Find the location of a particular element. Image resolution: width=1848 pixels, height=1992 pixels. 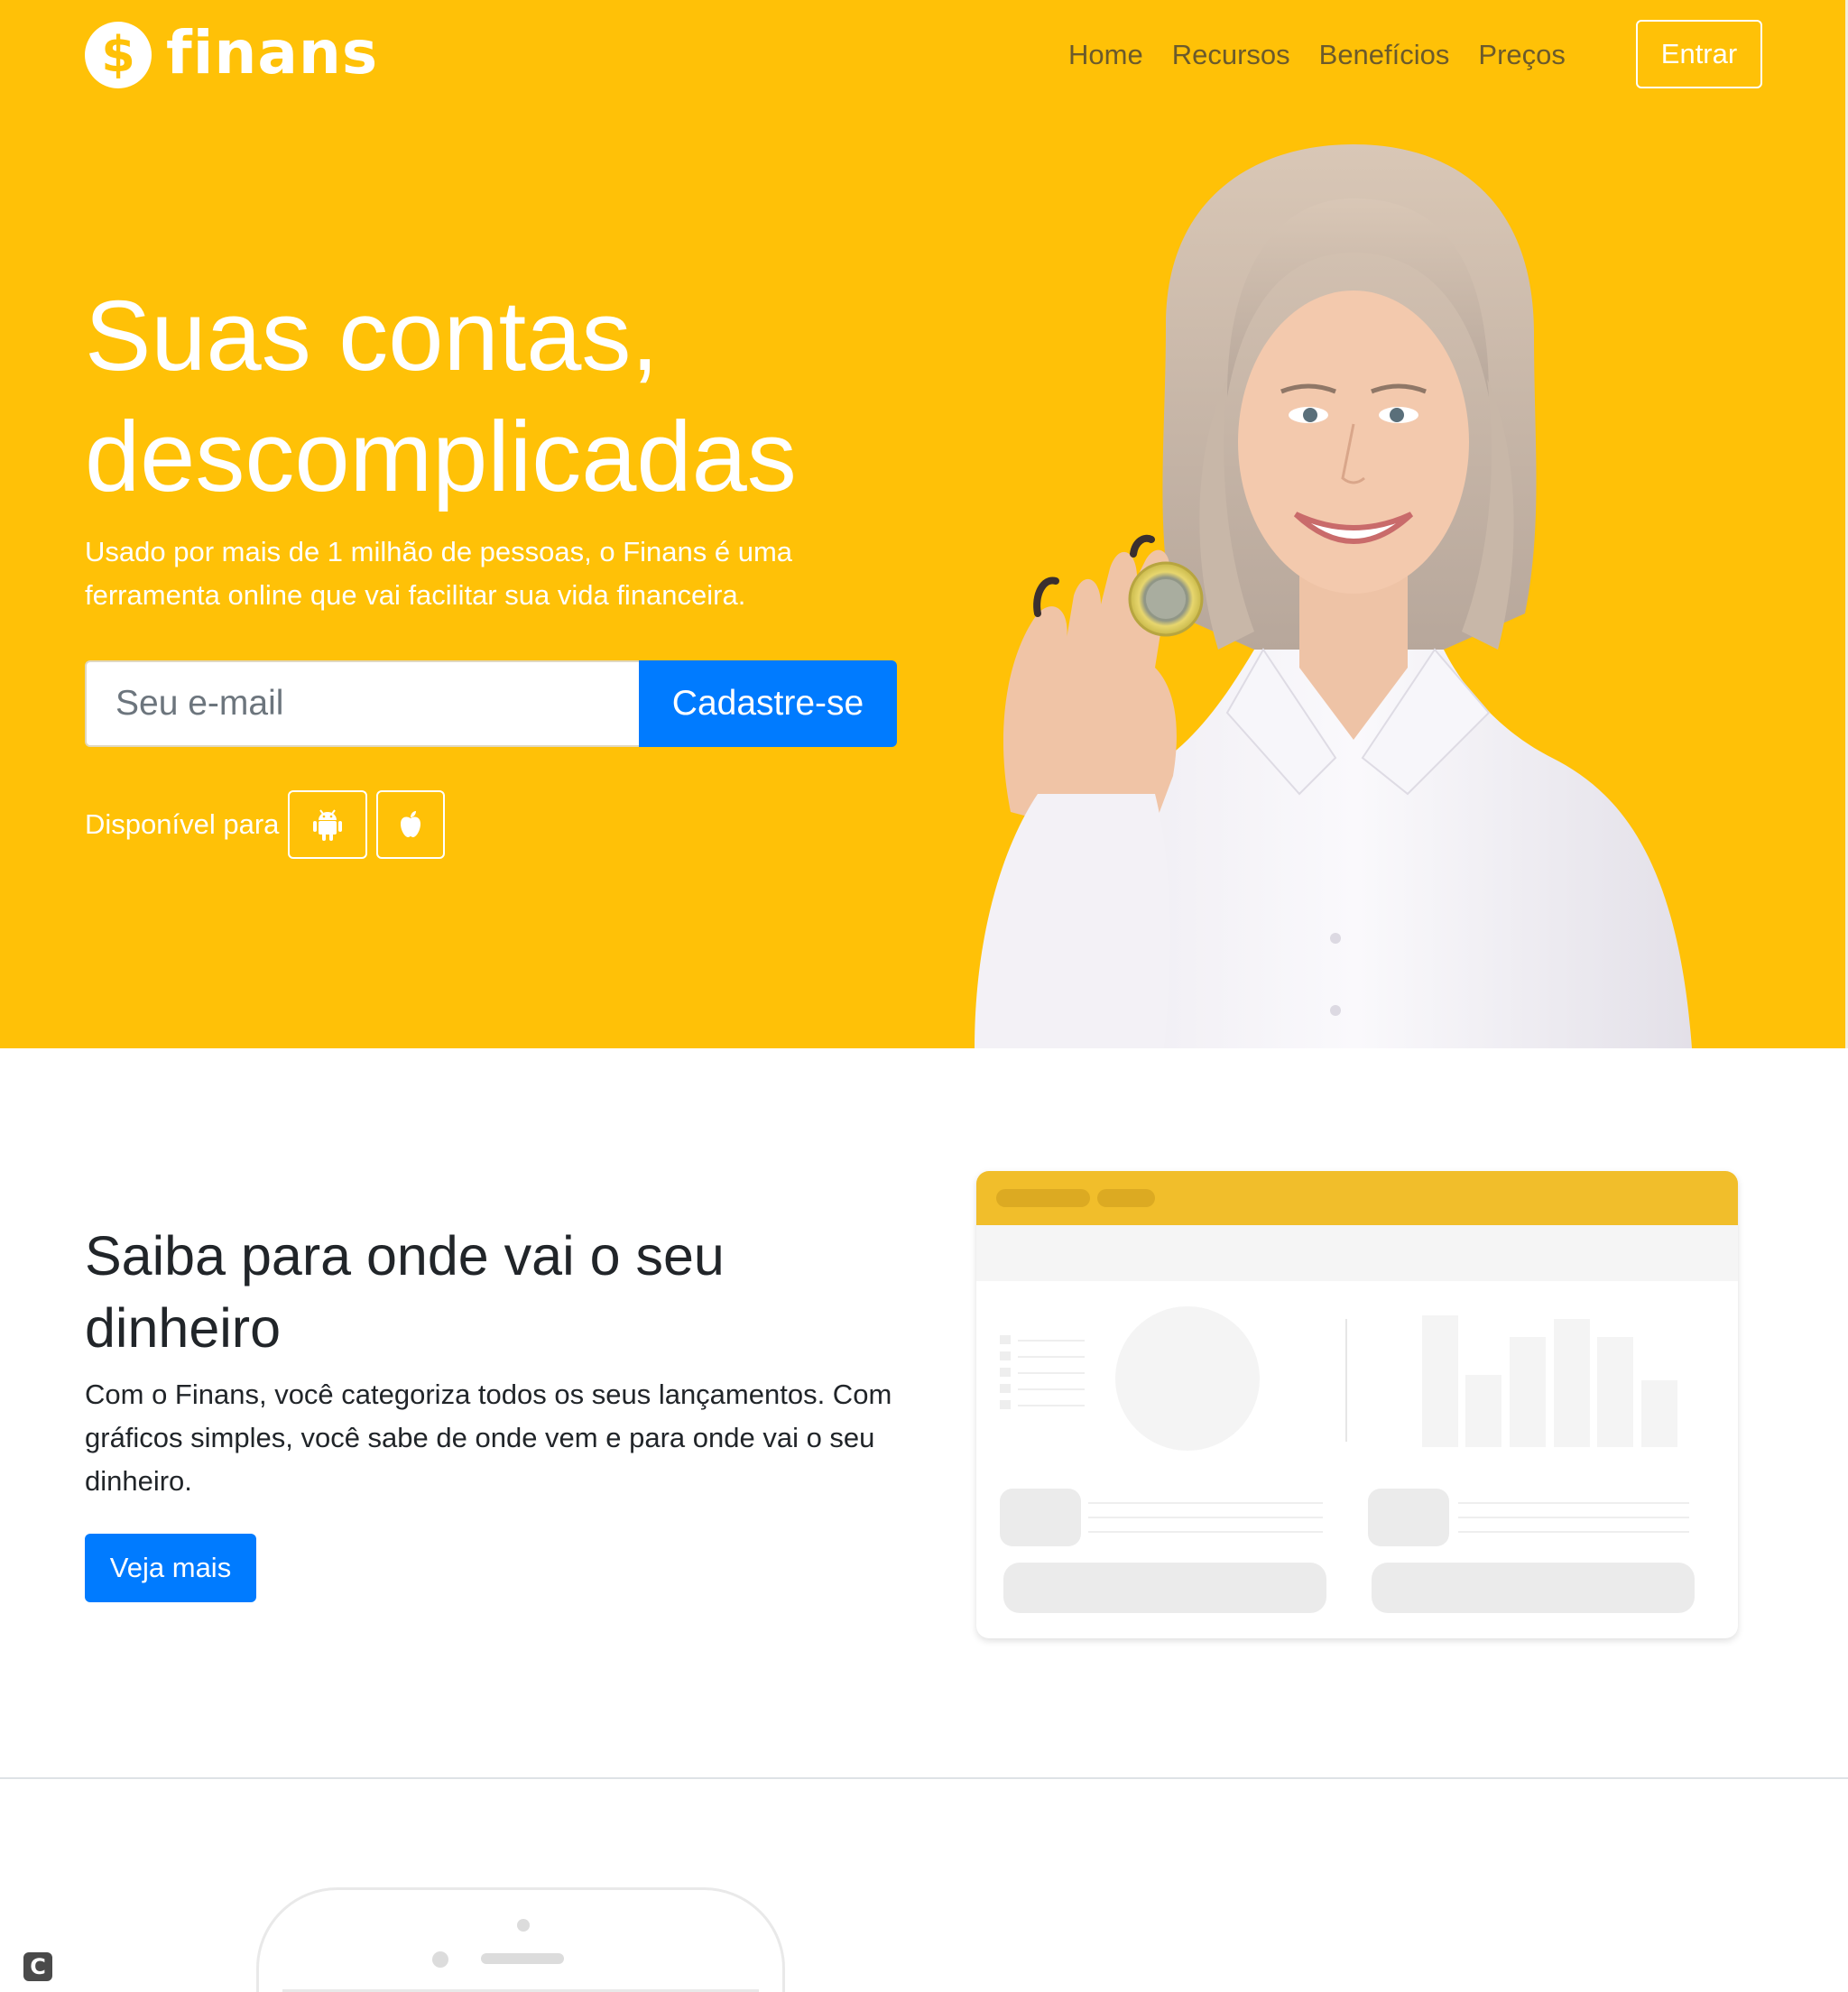

nav-item-home: Home is located at coordinates (1105, 55).